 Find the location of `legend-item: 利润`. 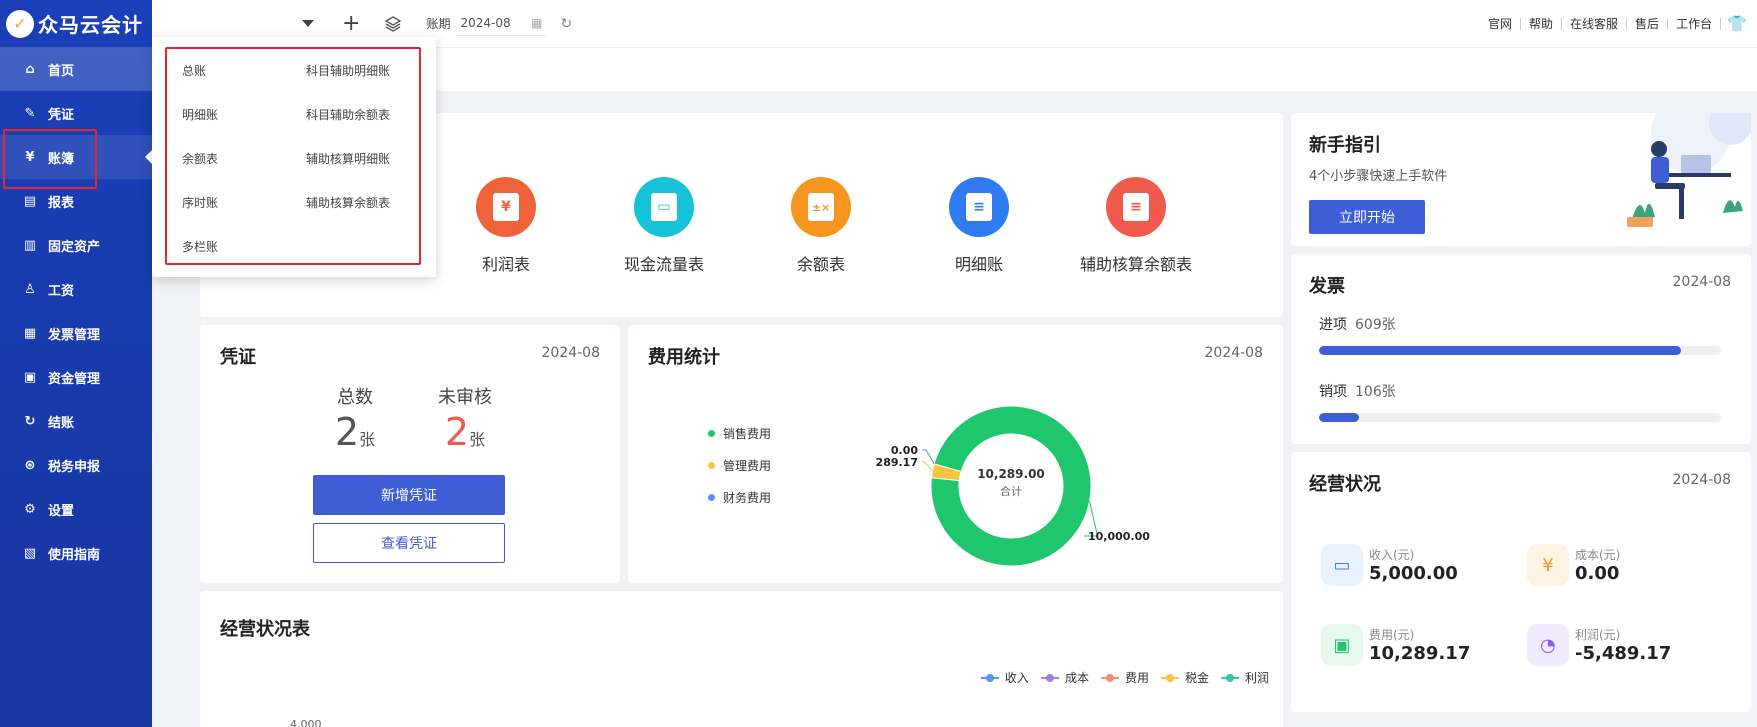

legend-item: 利润 is located at coordinates (1244, 677).